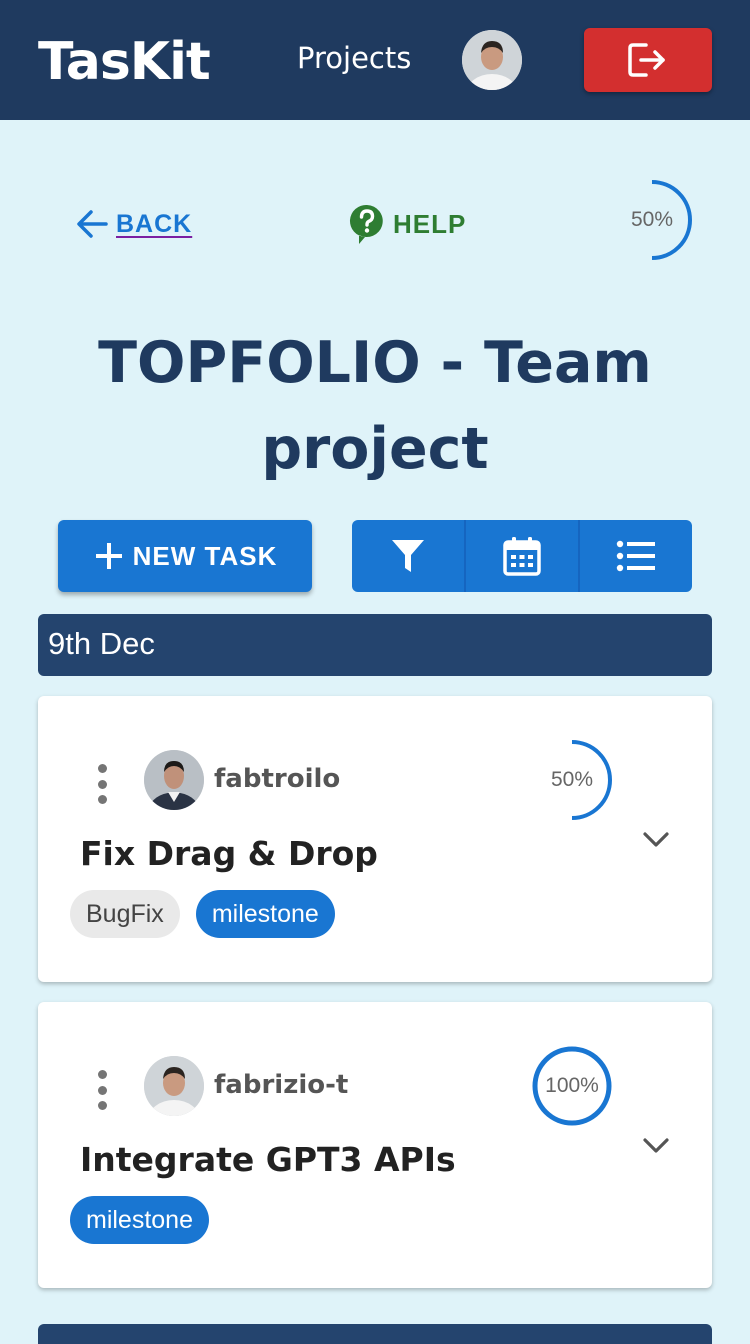 The height and width of the screenshot is (1344, 750). I want to click on back-link: BACK, so click(133, 224).